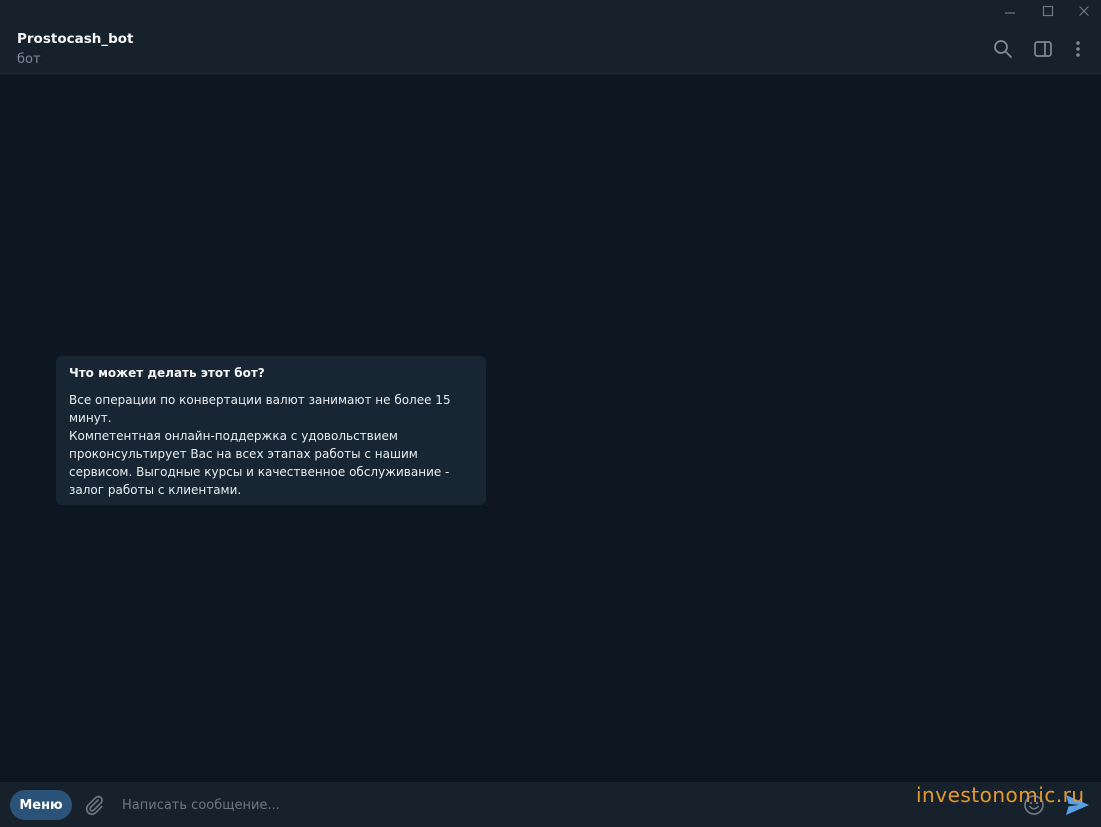  I want to click on close-button, so click(1083, 11).